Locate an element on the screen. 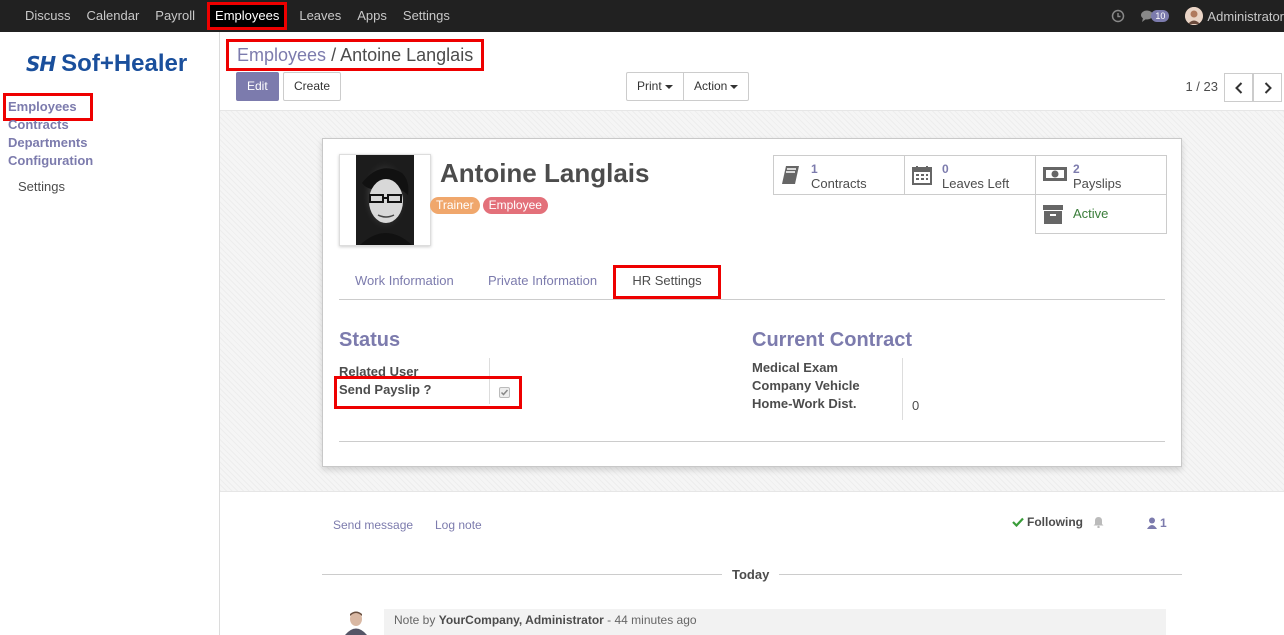 This screenshot has height=635, width=1284. user-name: Administrator is located at coordinates (1245, 16).